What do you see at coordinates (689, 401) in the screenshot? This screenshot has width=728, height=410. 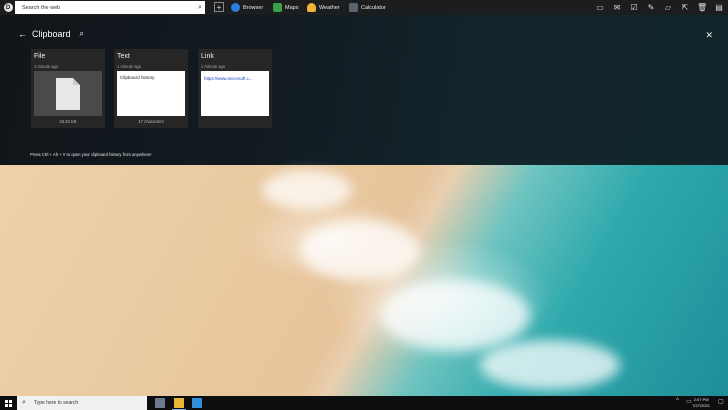 I see `network-icon: ▭` at bounding box center [689, 401].